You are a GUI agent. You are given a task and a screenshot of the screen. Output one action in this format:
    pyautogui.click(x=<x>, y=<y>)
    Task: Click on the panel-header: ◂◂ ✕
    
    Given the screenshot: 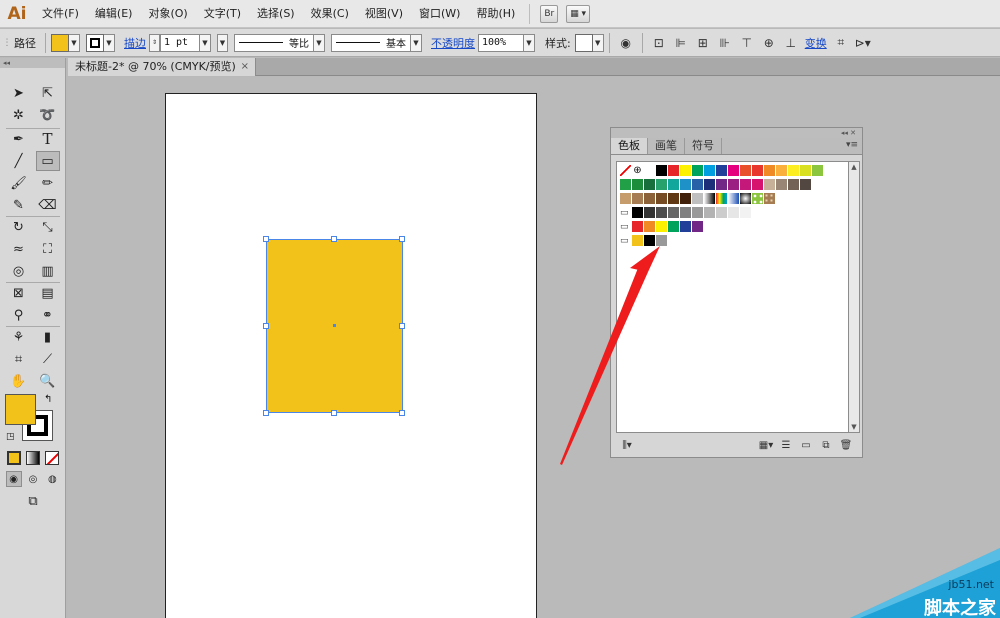 What is the action you would take?
    pyautogui.click(x=736, y=133)
    